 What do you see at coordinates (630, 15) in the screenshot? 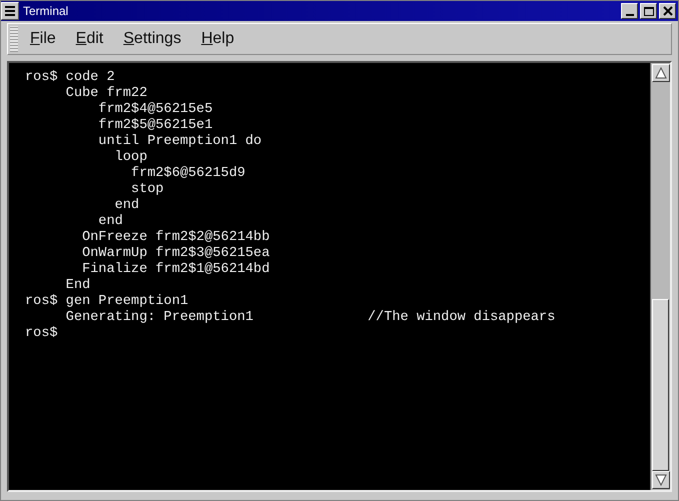
I see `minimize-icon` at bounding box center [630, 15].